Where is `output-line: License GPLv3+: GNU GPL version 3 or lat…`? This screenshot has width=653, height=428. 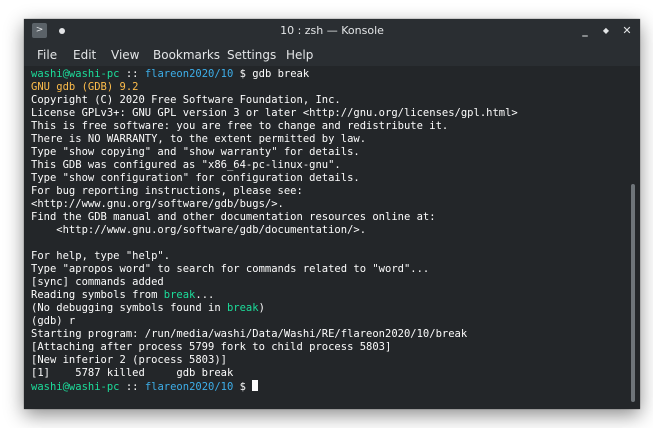 output-line: License GPLv3+: GNU GPL version 3 or lat… is located at coordinates (274, 113).